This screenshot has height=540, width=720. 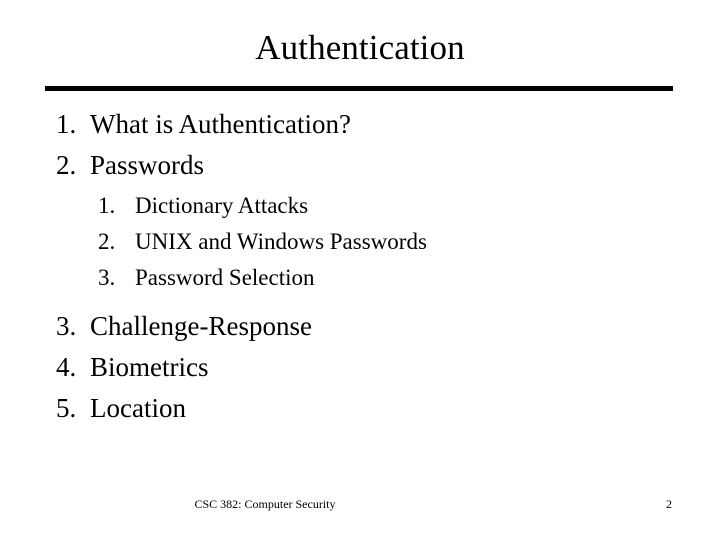 I want to click on list-item: 1. What is Authentication?, so click(x=360, y=124).